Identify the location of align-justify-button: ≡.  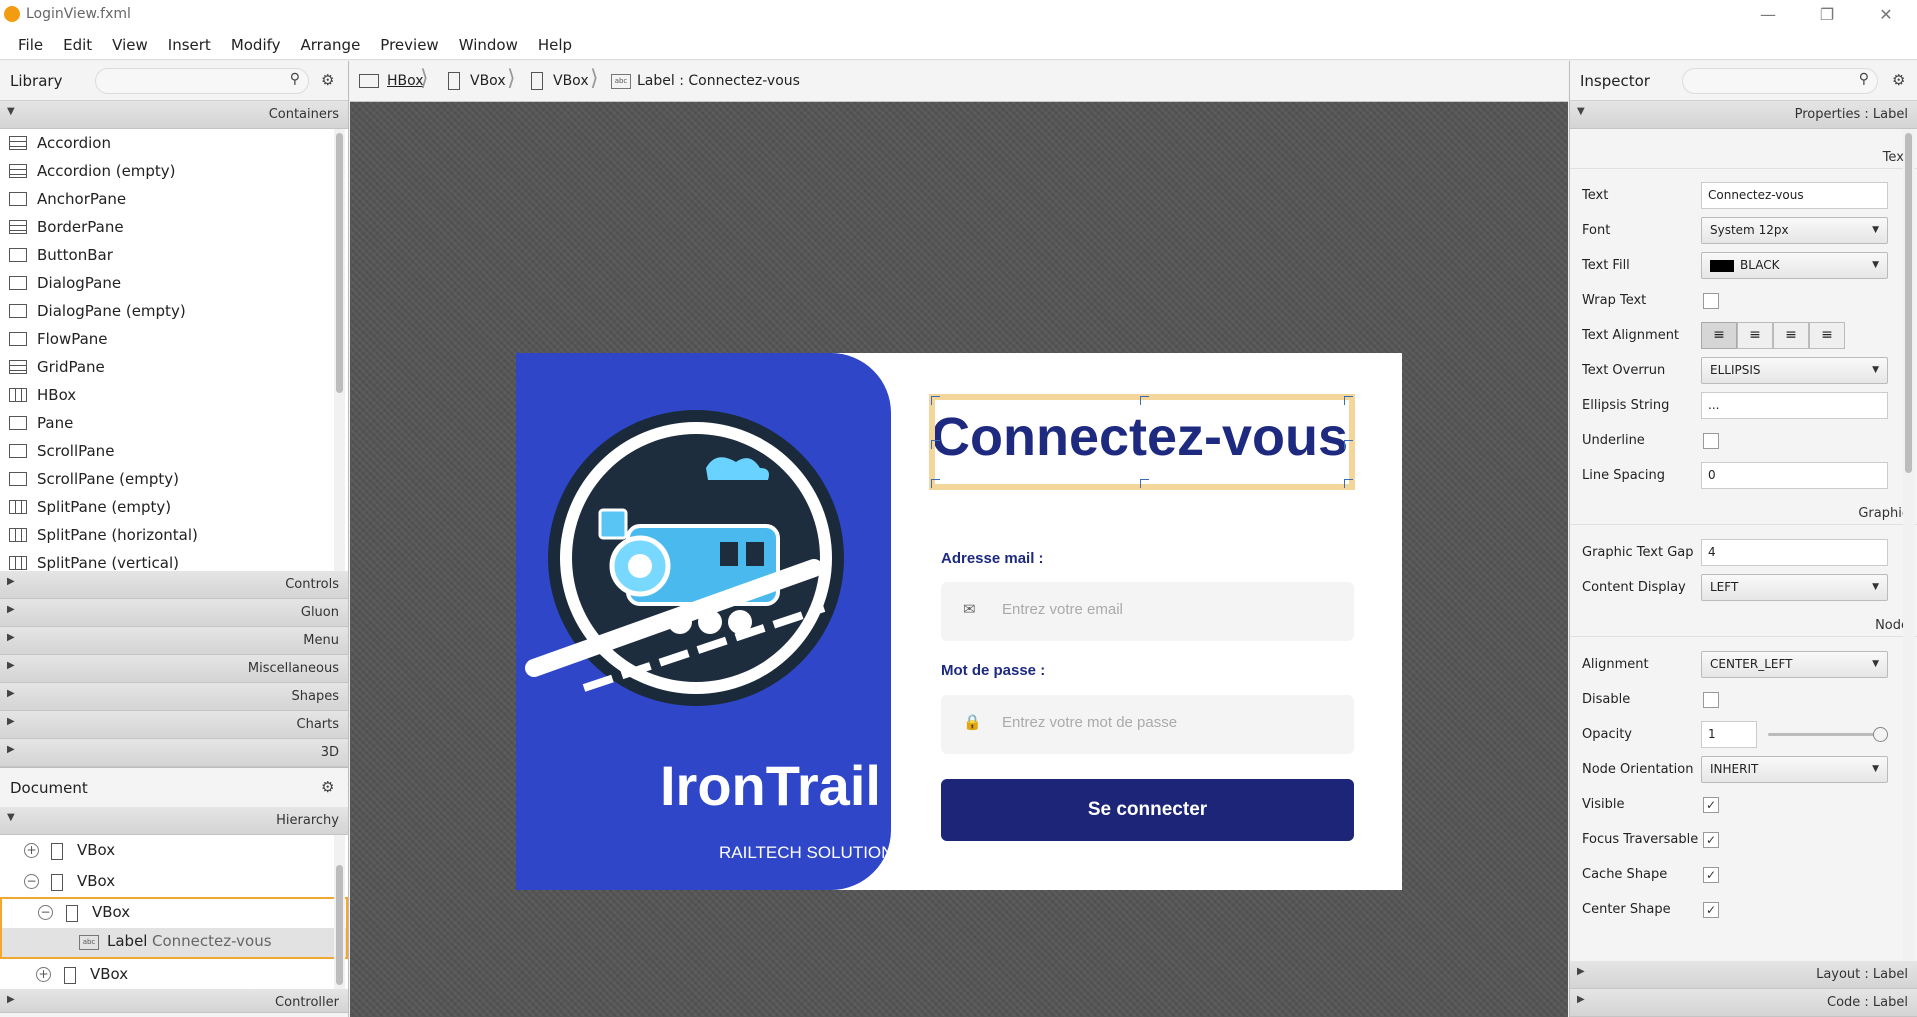
(1827, 335).